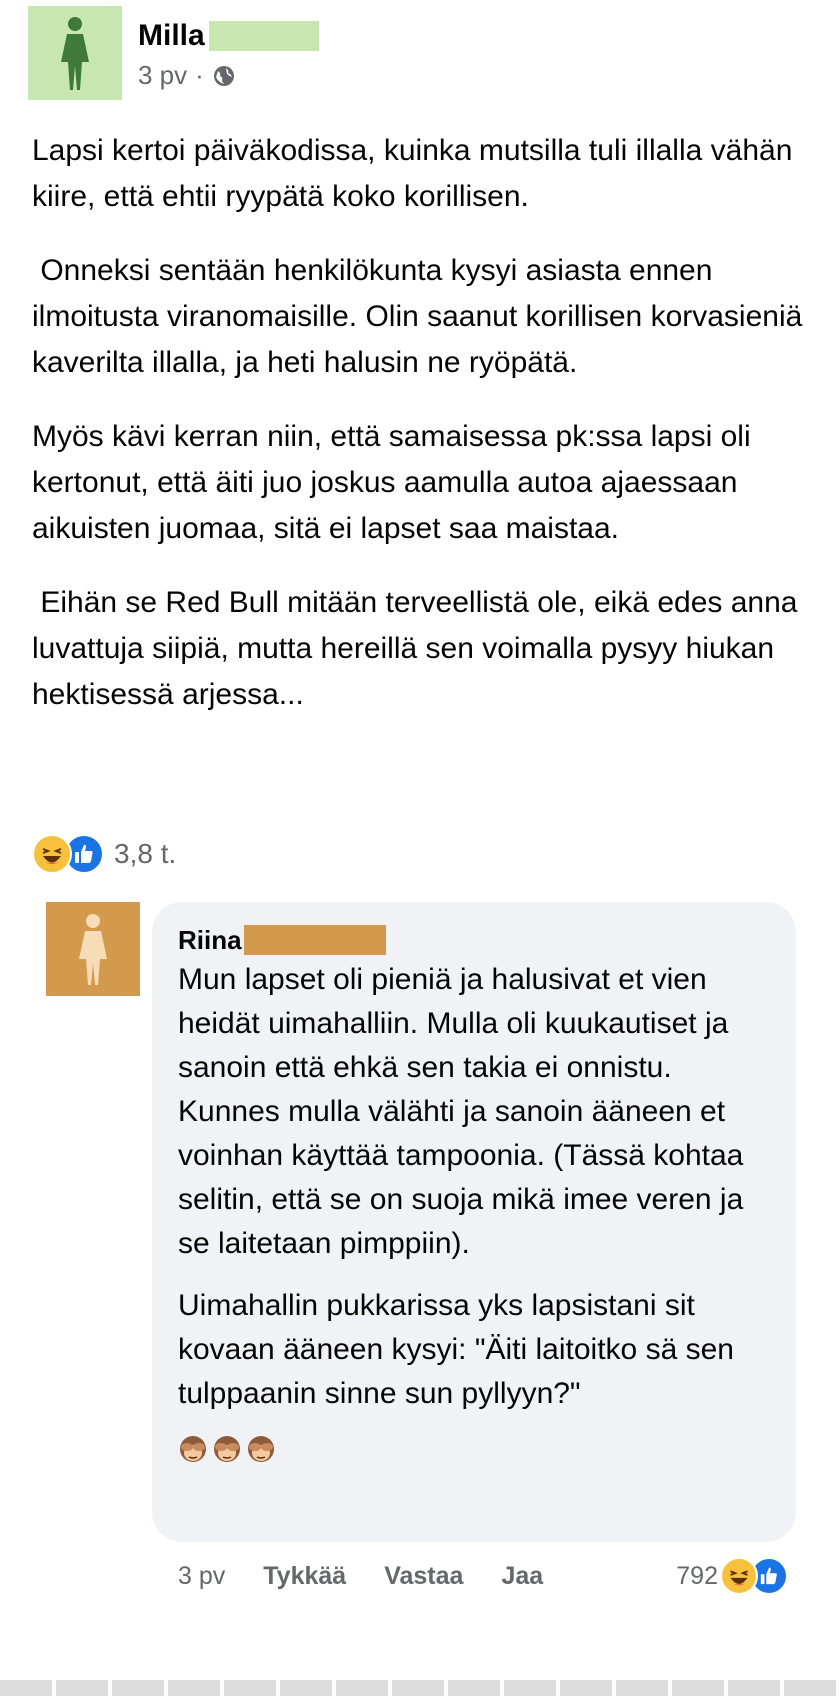  What do you see at coordinates (145, 854) in the screenshot?
I see `reaction-count: 3,8 t.` at bounding box center [145, 854].